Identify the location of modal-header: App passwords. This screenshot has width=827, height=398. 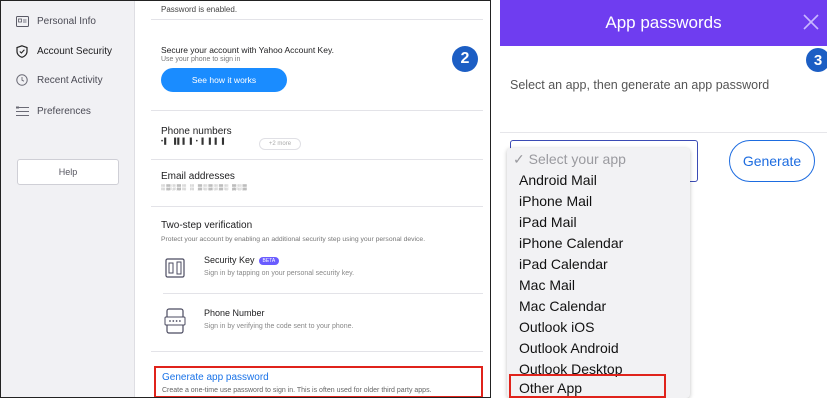
(663, 23).